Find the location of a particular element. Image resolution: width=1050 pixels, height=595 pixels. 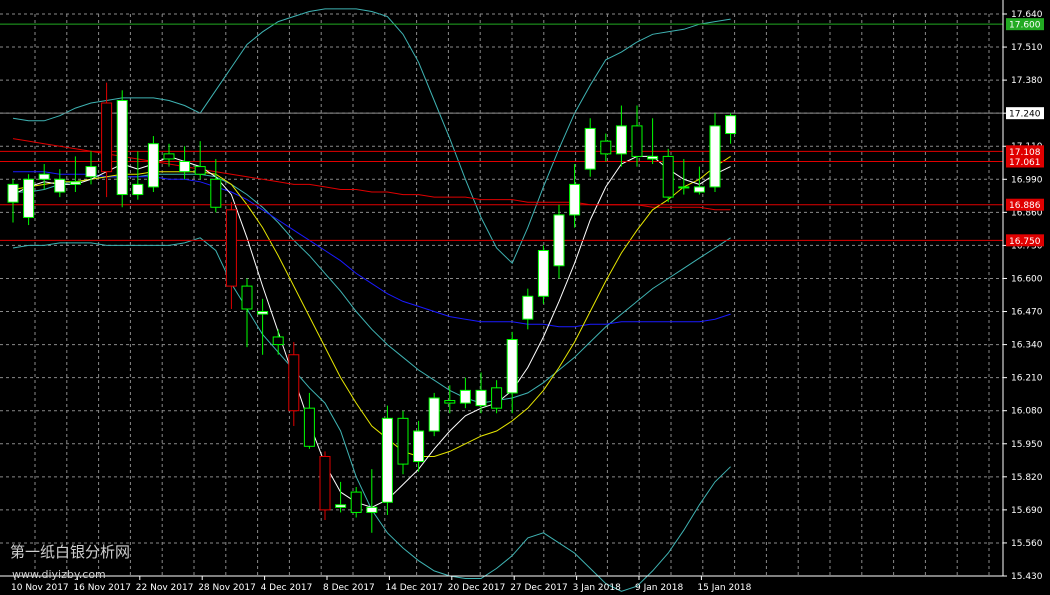

level-badge-text: 16.750 is located at coordinates (1025, 242).